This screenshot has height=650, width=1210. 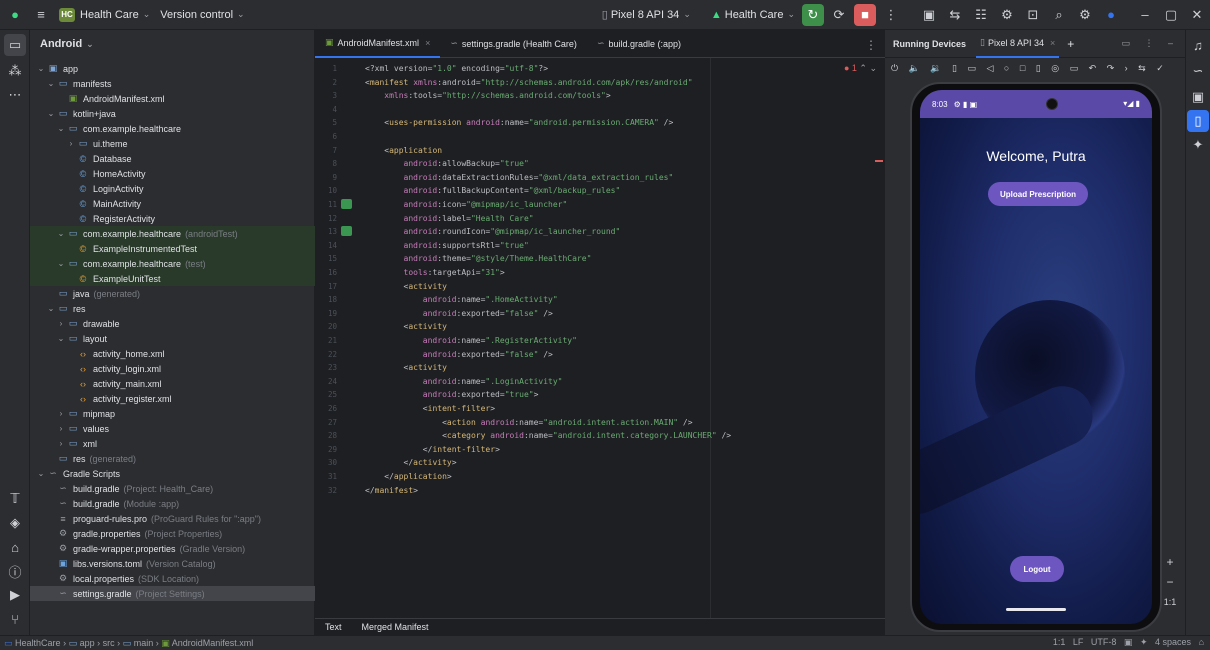 I want to click on settings-gear-icon: ⚙, so click(x=1085, y=15).